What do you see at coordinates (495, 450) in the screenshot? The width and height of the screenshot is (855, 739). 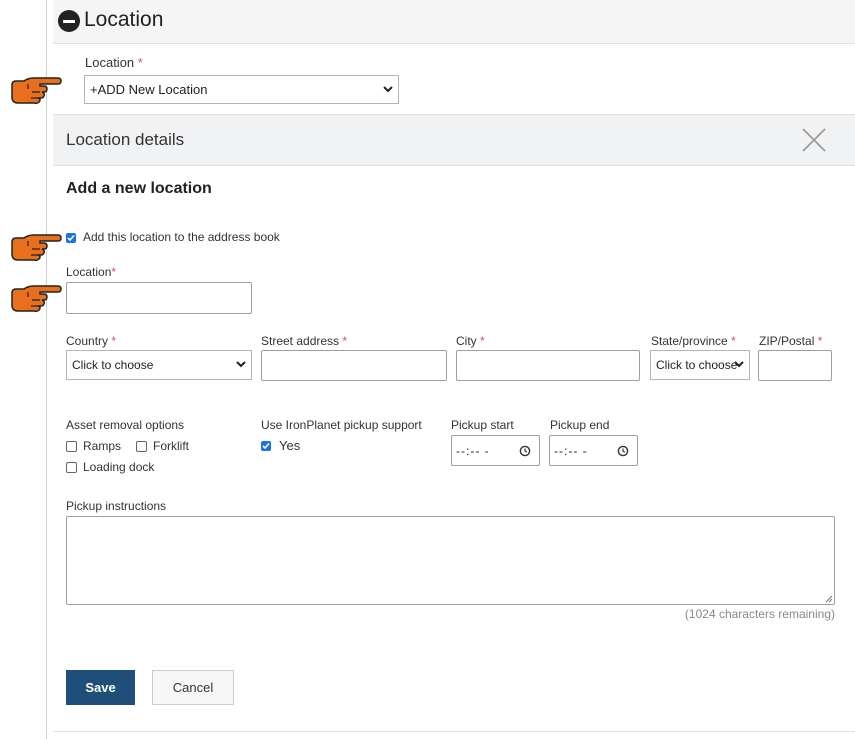 I see `pickup-start-input: --:-- -` at bounding box center [495, 450].